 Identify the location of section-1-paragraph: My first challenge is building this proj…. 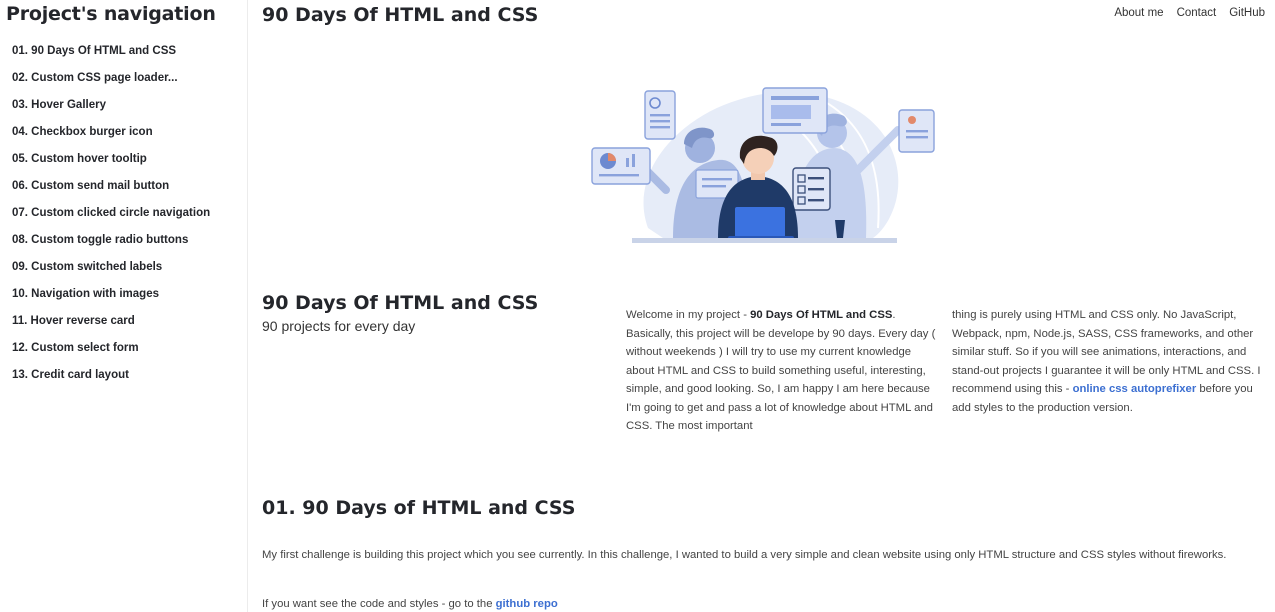
(744, 555).